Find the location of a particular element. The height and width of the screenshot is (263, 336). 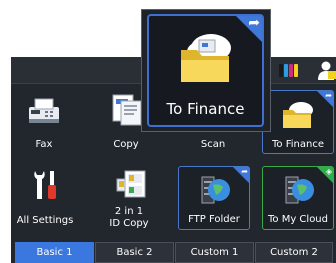

cloud-server-icon is located at coordinates (299, 190).